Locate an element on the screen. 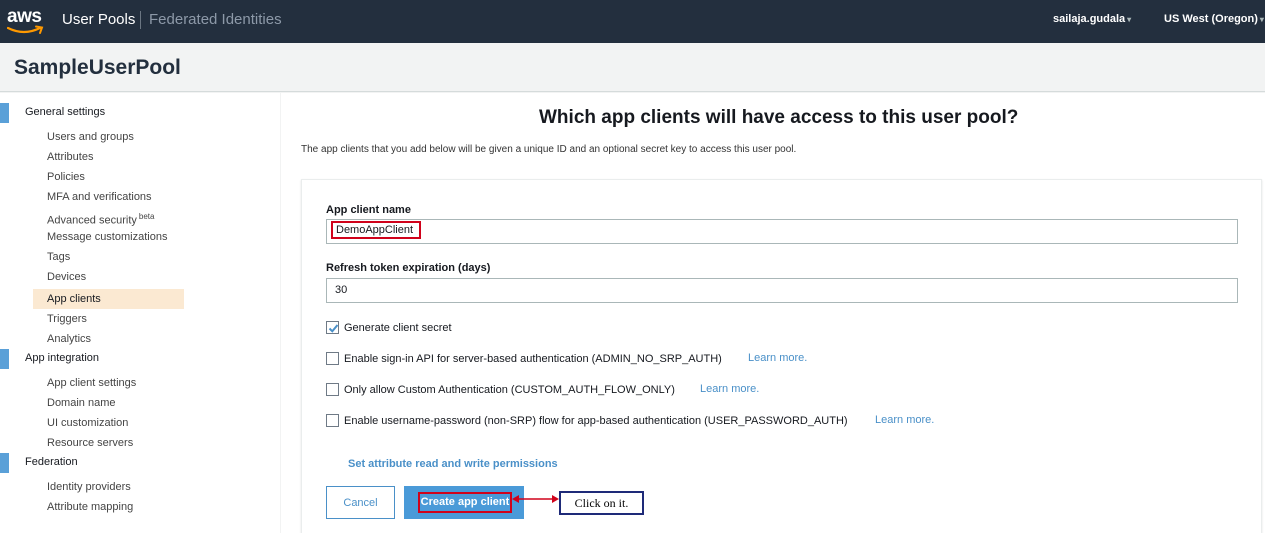 Image resolution: width=1265 pixels, height=533 pixels. refresh-token-label: Refresh token expiration (days) is located at coordinates (408, 268).